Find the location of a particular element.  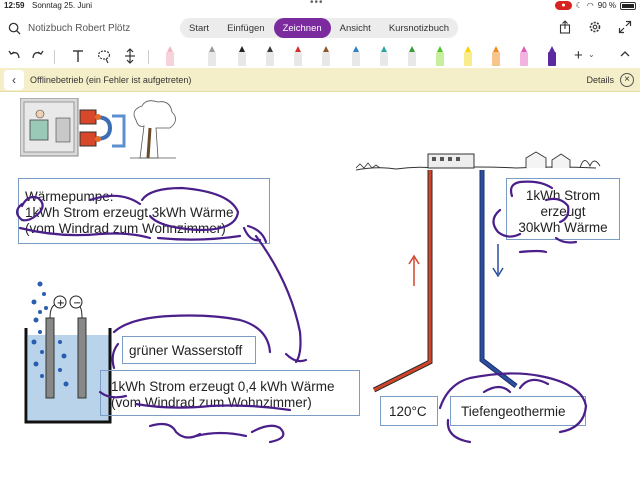

status-date: Sonntag 25. Juni is located at coordinates (62, 5).